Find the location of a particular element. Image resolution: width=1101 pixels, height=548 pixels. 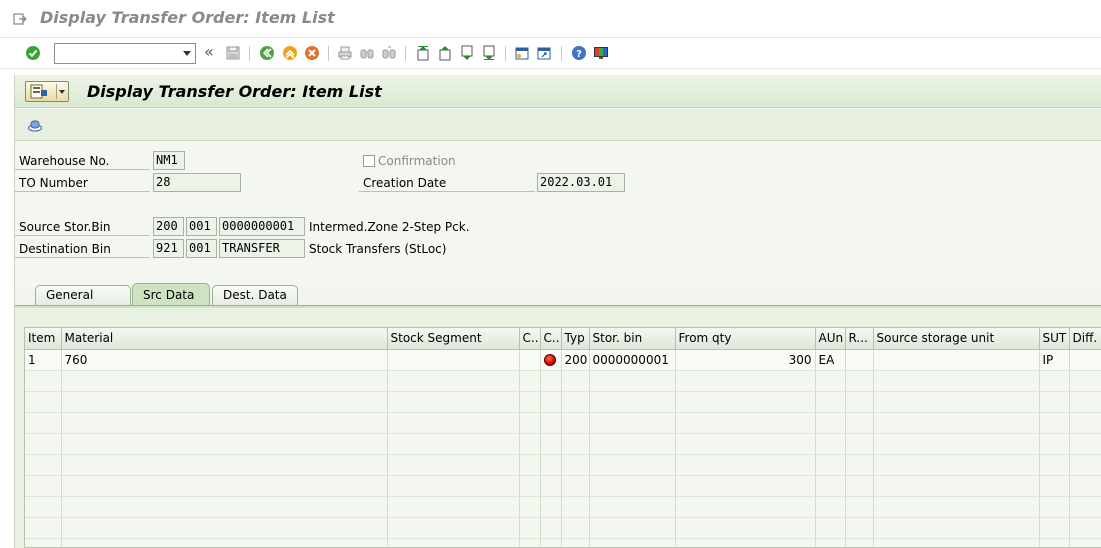

col-c1: C.. is located at coordinates (530, 339).